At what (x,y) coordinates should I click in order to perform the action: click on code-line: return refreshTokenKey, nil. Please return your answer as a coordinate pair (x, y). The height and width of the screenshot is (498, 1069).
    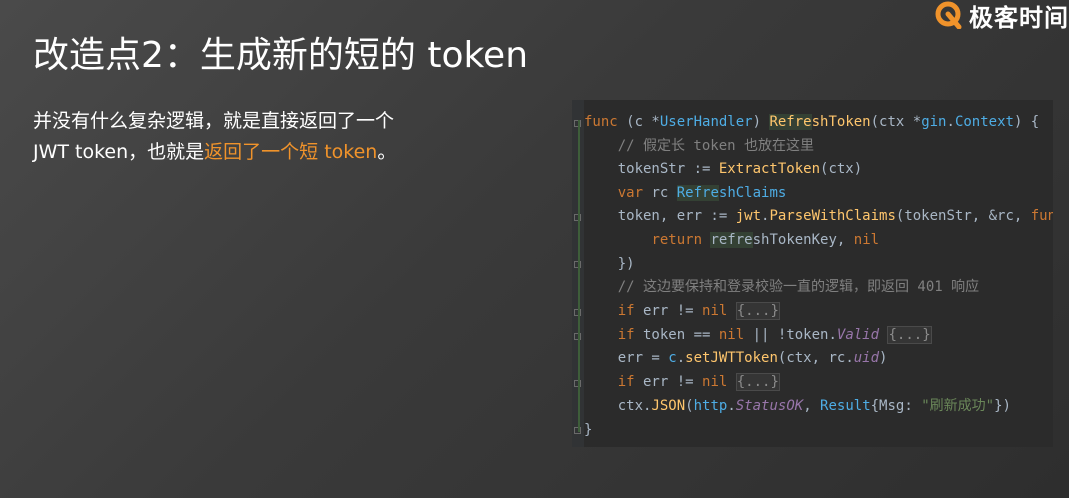
    Looking at the image, I should click on (765, 240).